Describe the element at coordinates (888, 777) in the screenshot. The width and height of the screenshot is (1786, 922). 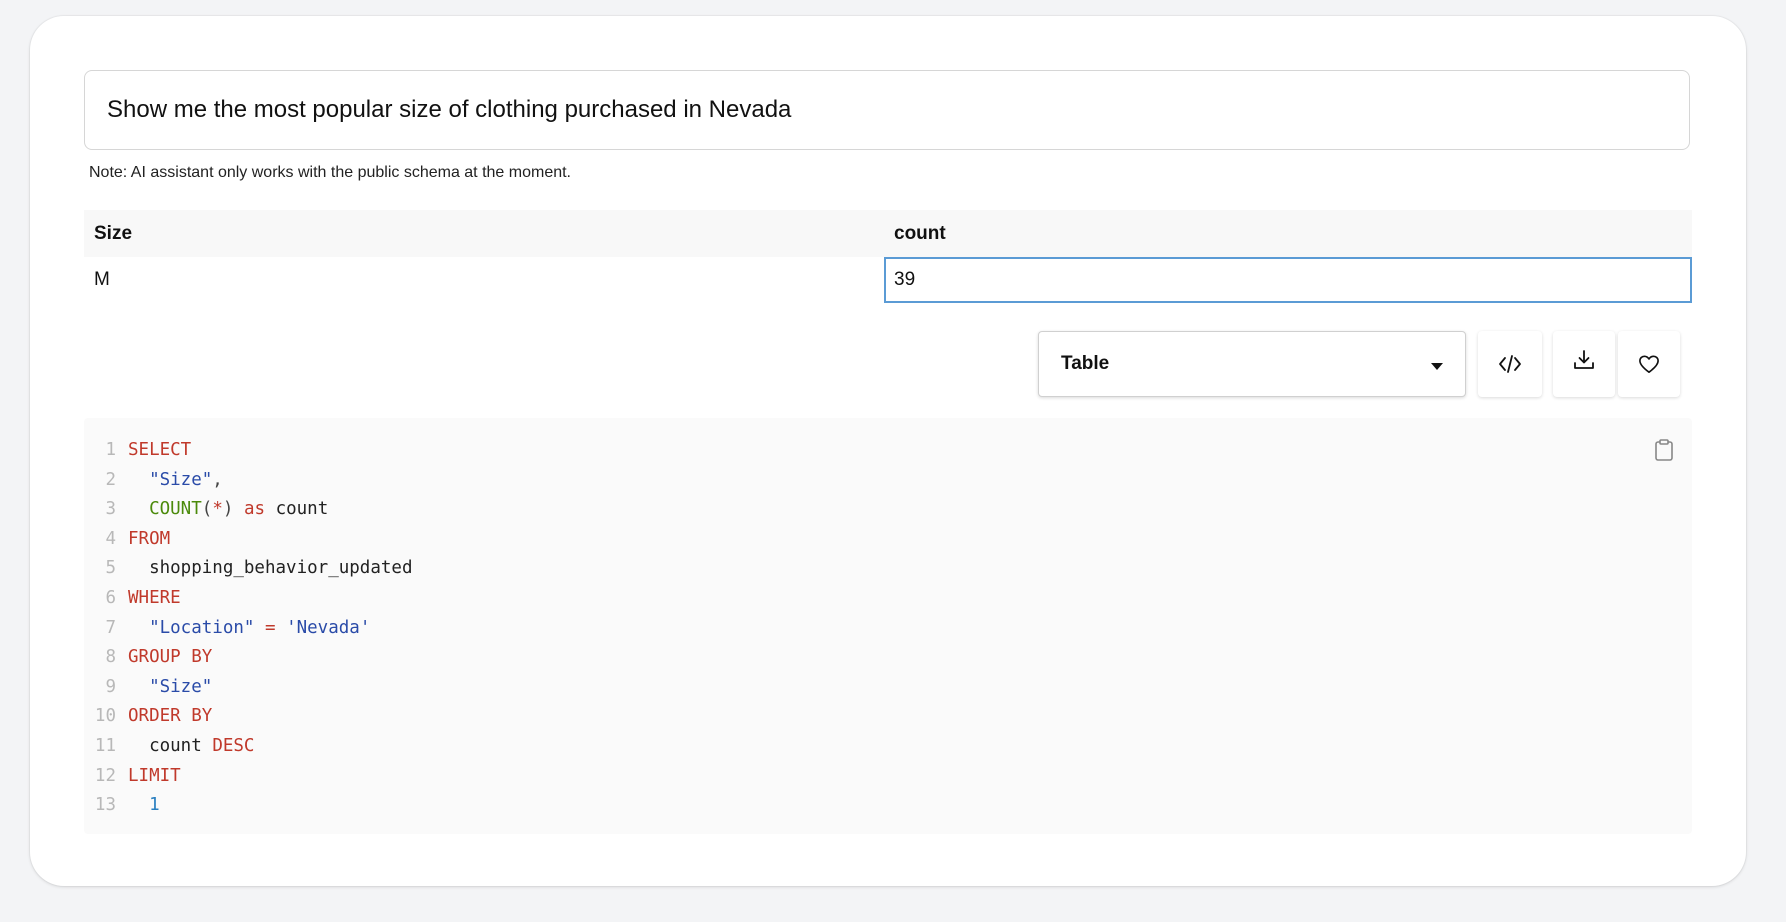
I see `code-line: 12 LIMIT` at that location.